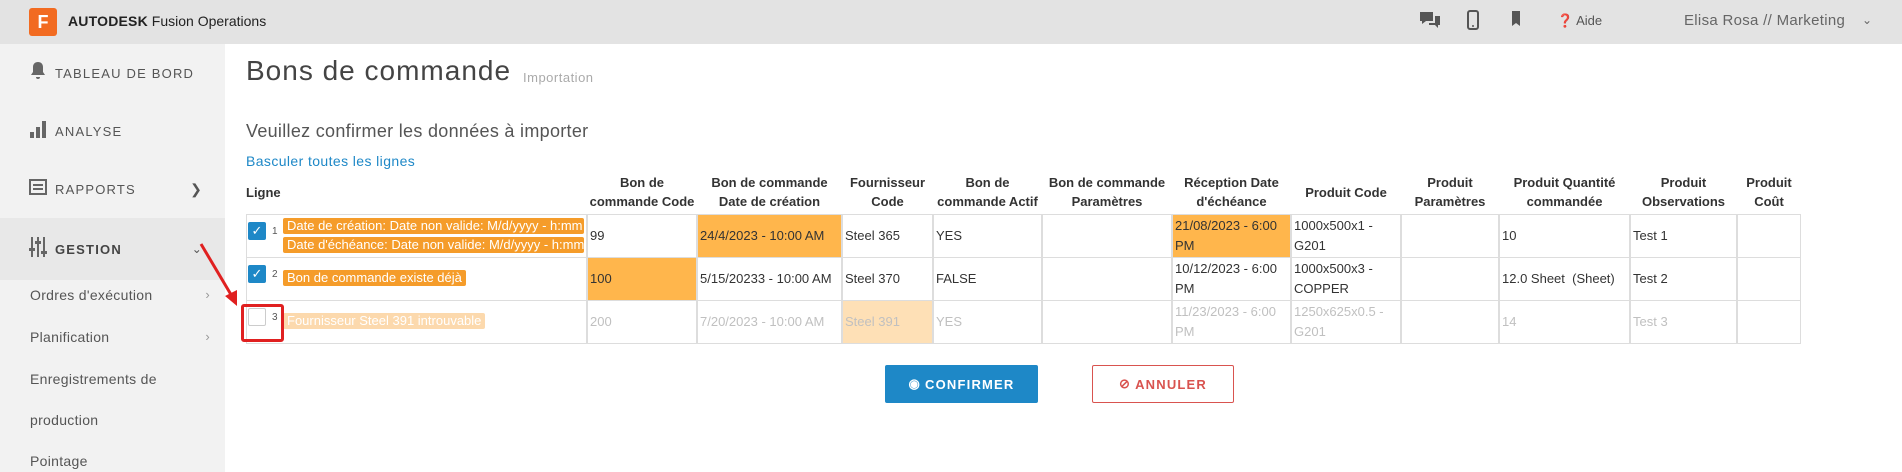  What do you see at coordinates (1346, 192) in the screenshot?
I see `header-product-code: Produit Code` at bounding box center [1346, 192].